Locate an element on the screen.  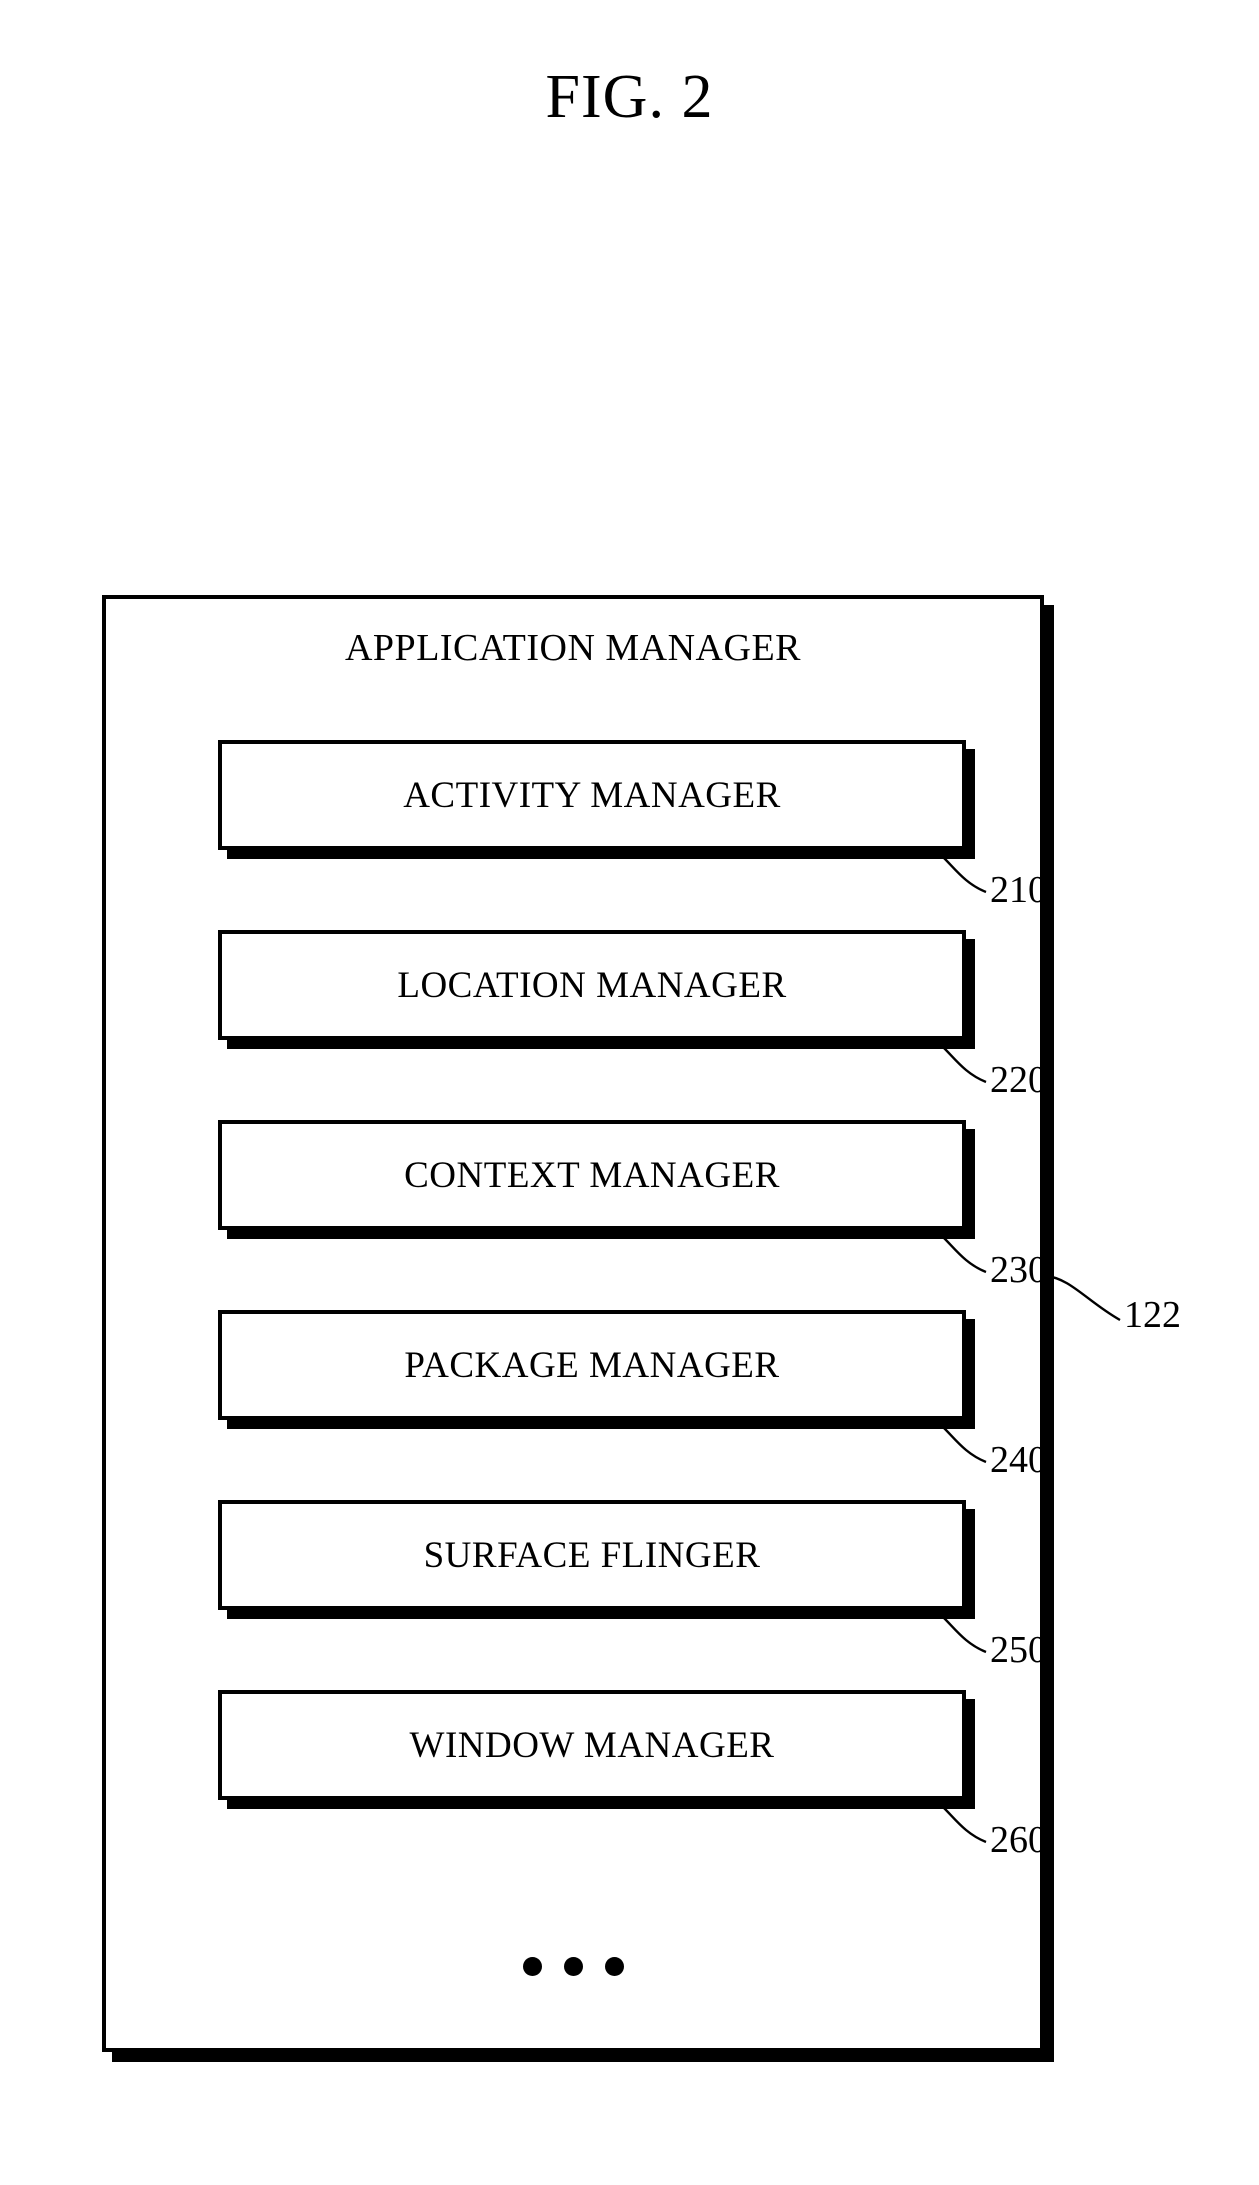
figure-title: FIG. 2 is located at coordinates (629, 97).